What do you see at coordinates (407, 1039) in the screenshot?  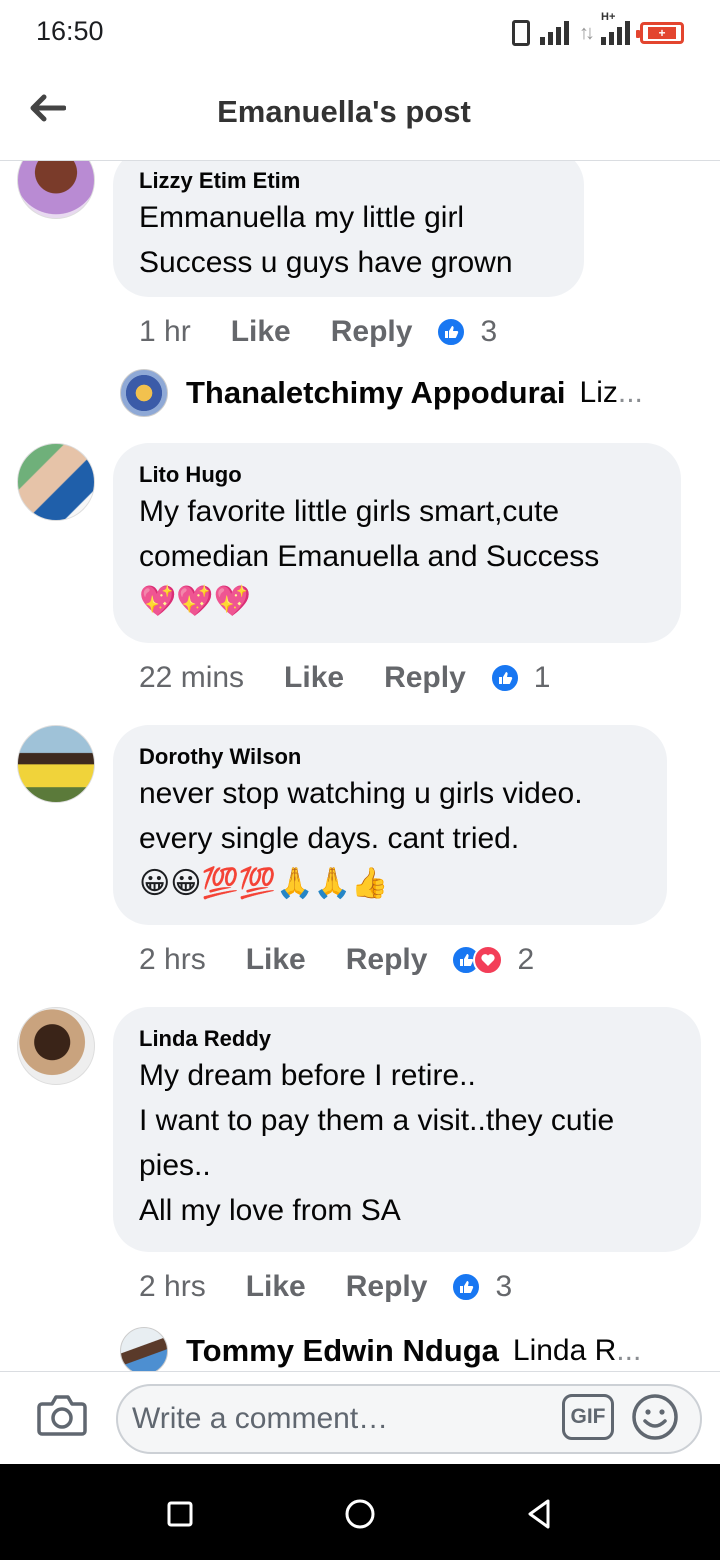 I see `comment-author: Linda Reddy` at bounding box center [407, 1039].